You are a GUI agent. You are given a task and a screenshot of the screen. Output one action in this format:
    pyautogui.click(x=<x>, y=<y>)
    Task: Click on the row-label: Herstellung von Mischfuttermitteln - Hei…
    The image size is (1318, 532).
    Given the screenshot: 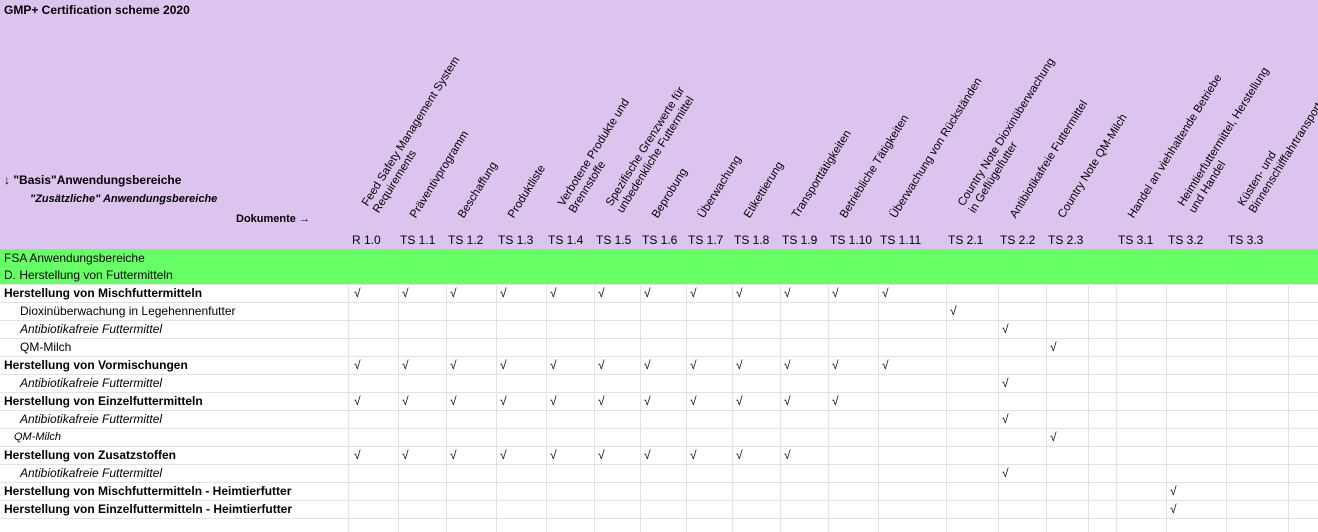 What is the action you would take?
    pyautogui.click(x=148, y=491)
    